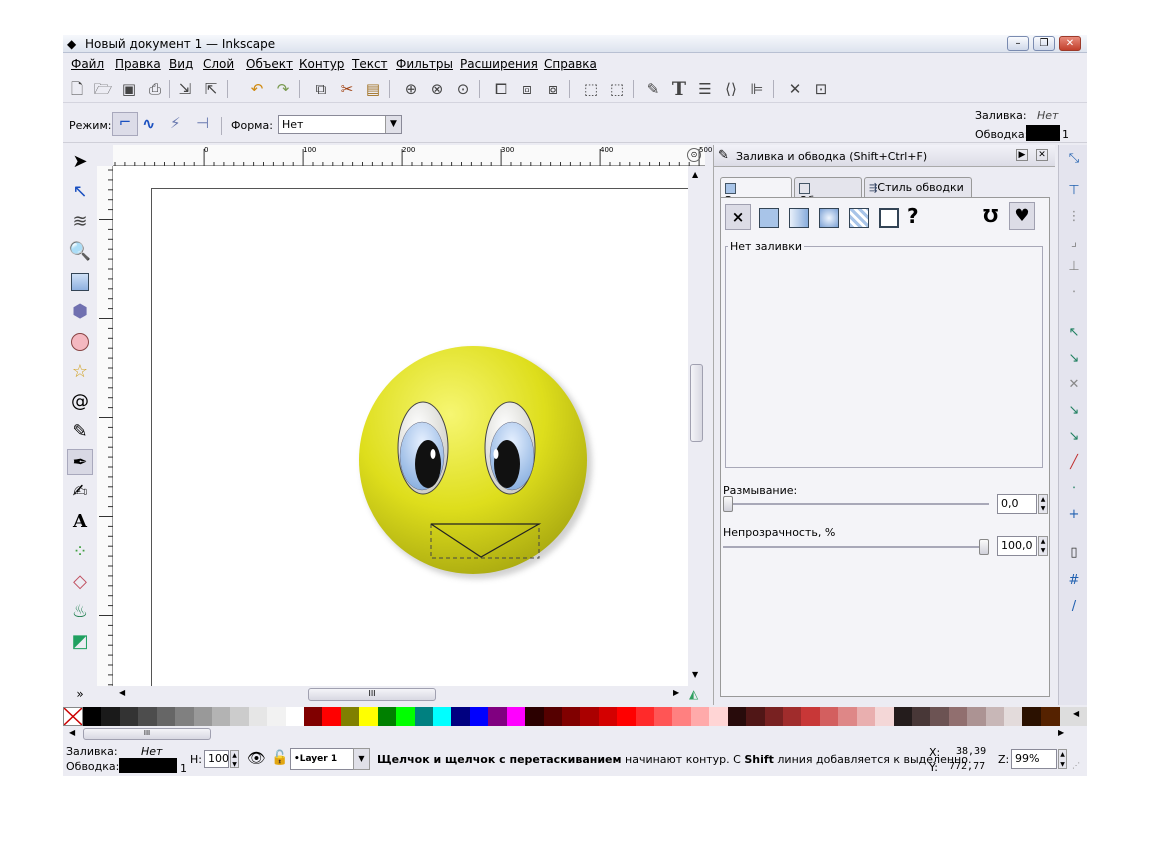 The image size is (1150, 864). Describe the element at coordinates (1074, 335) in the screenshot. I see `snap-nodes-icon: ↖` at that location.